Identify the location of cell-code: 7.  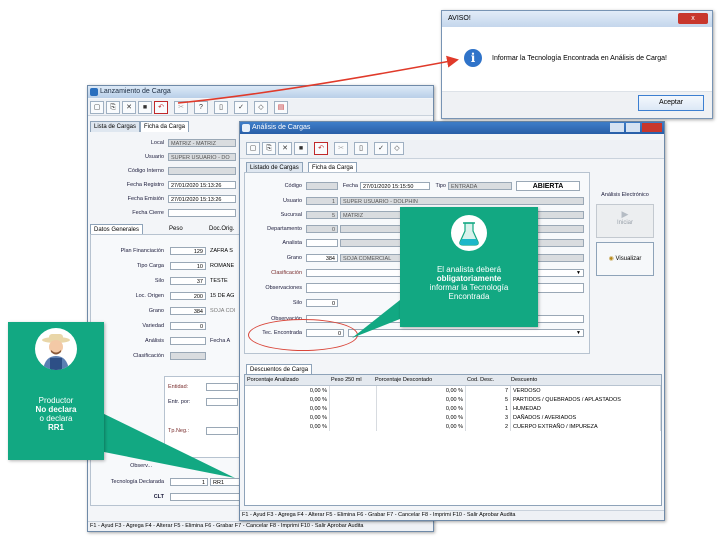
(488, 390).